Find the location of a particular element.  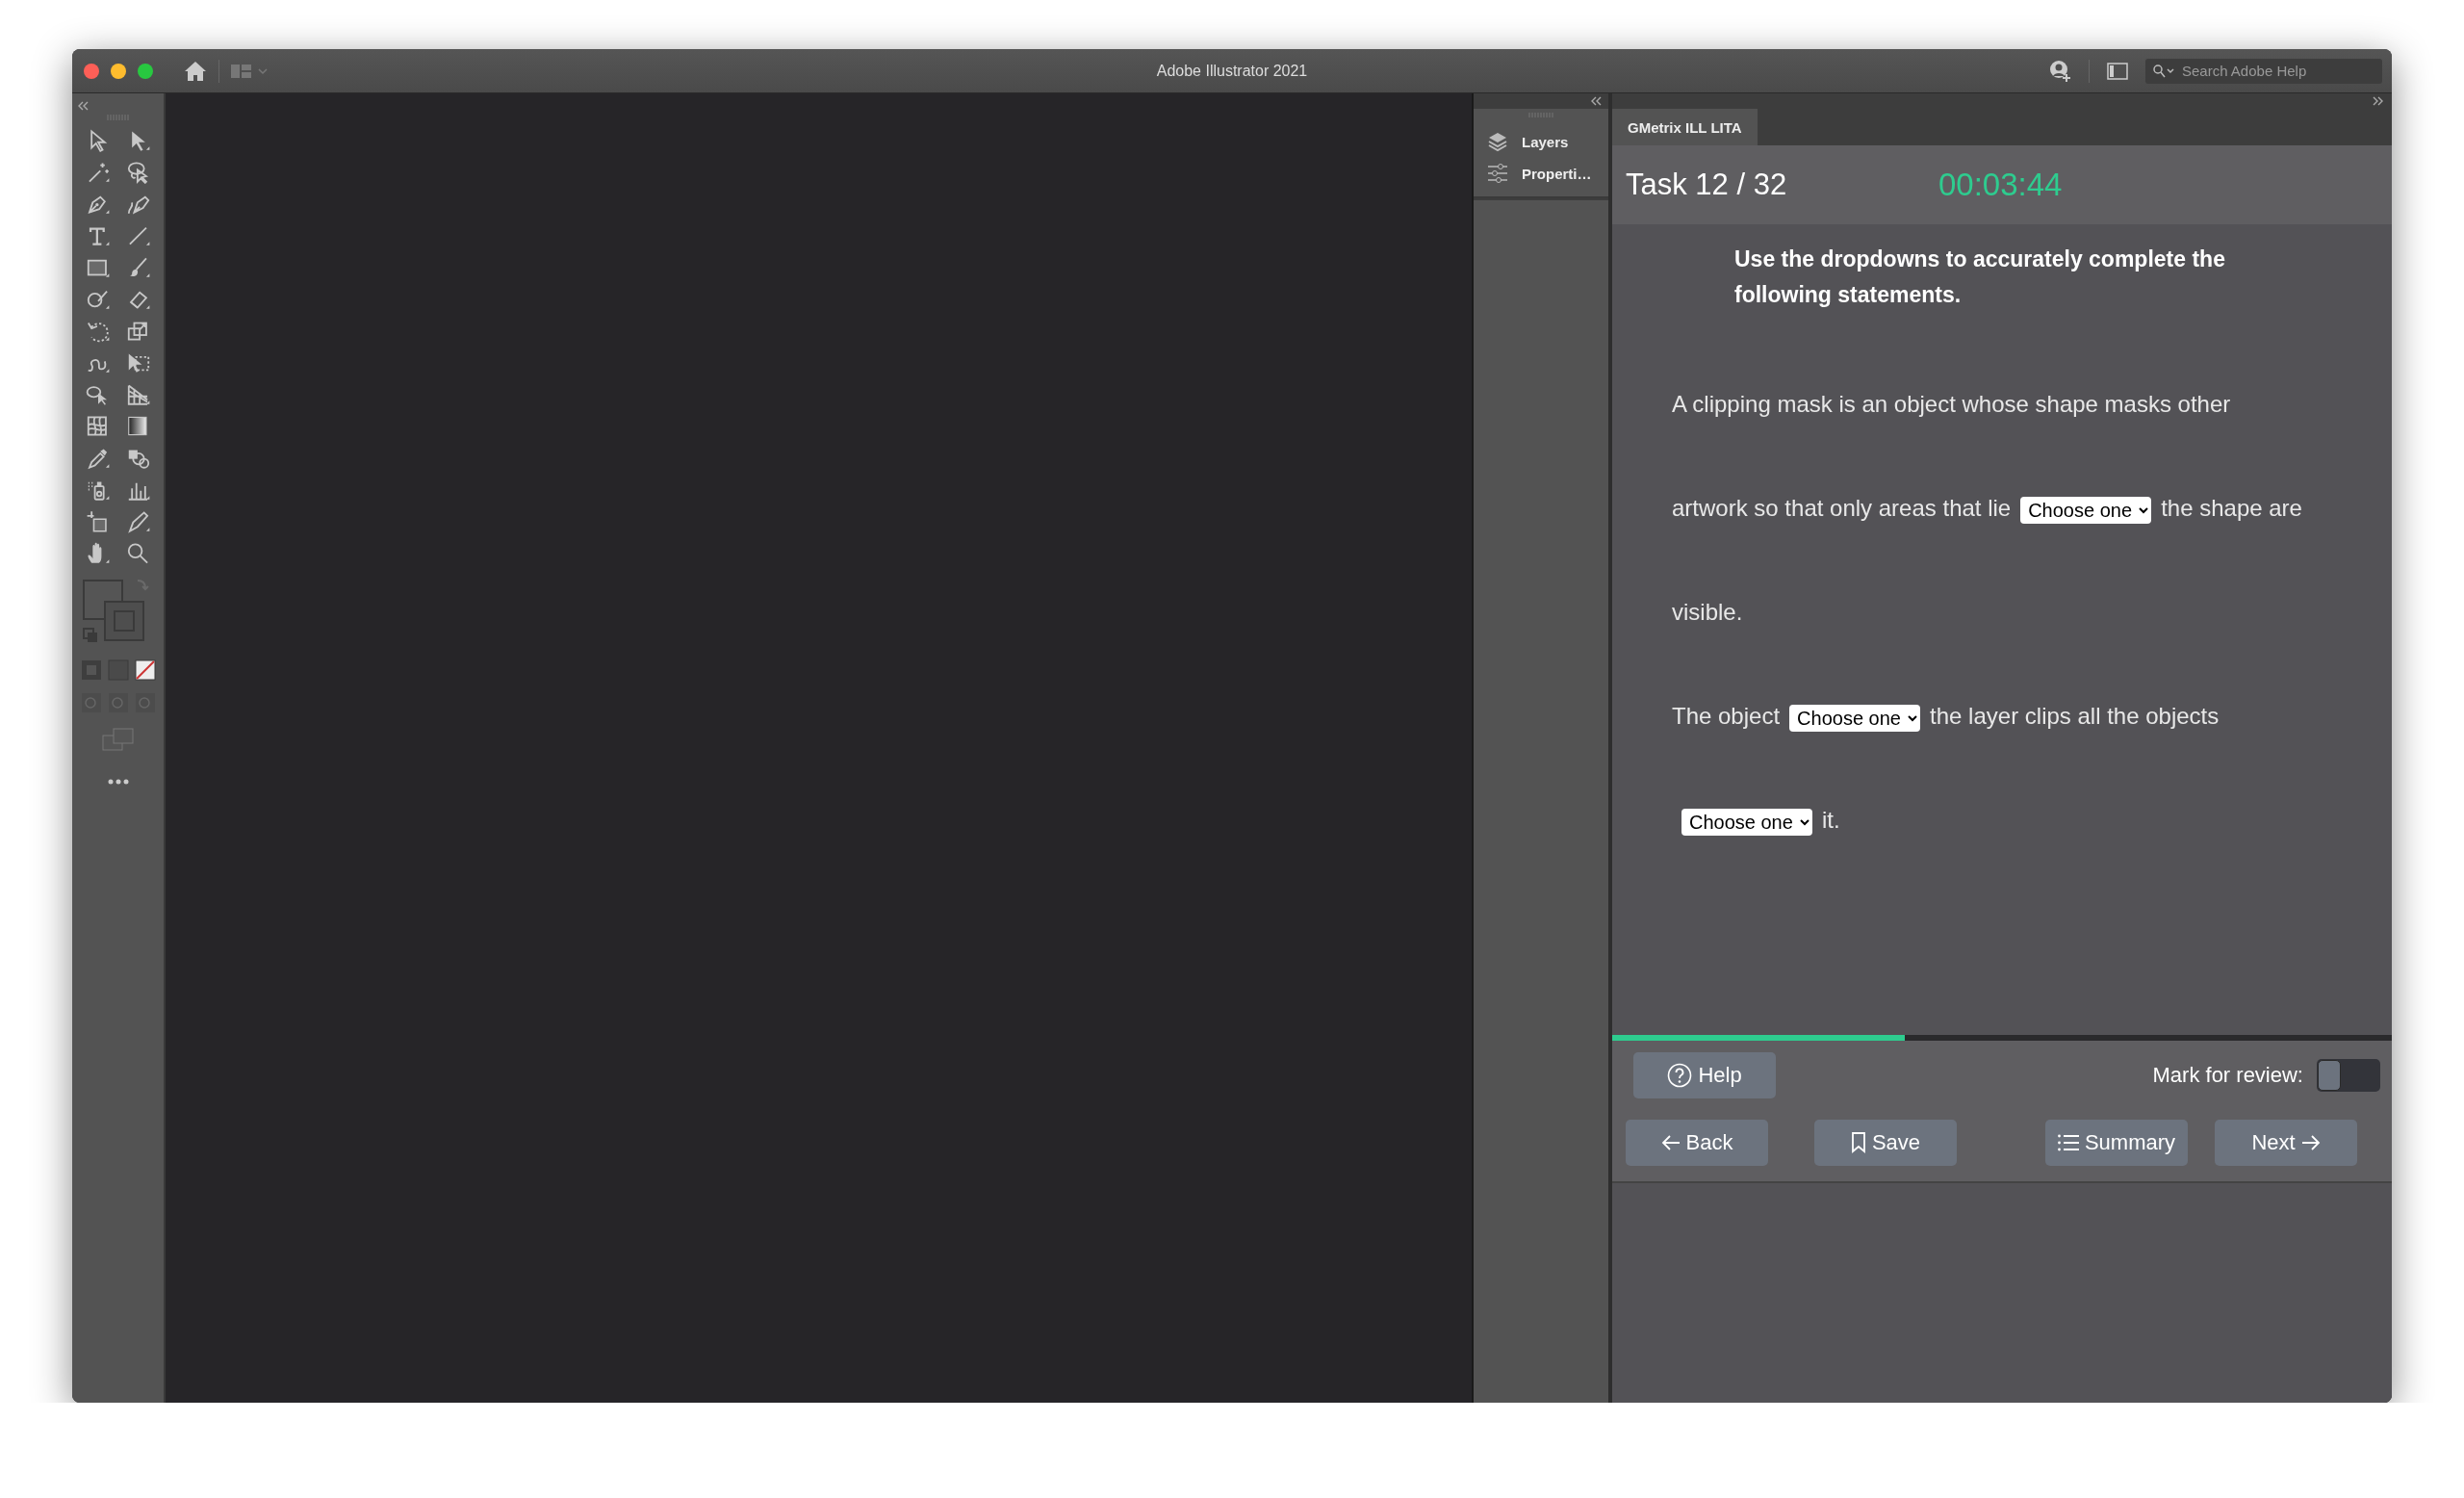

panel-icon is located at coordinates (2117, 71).